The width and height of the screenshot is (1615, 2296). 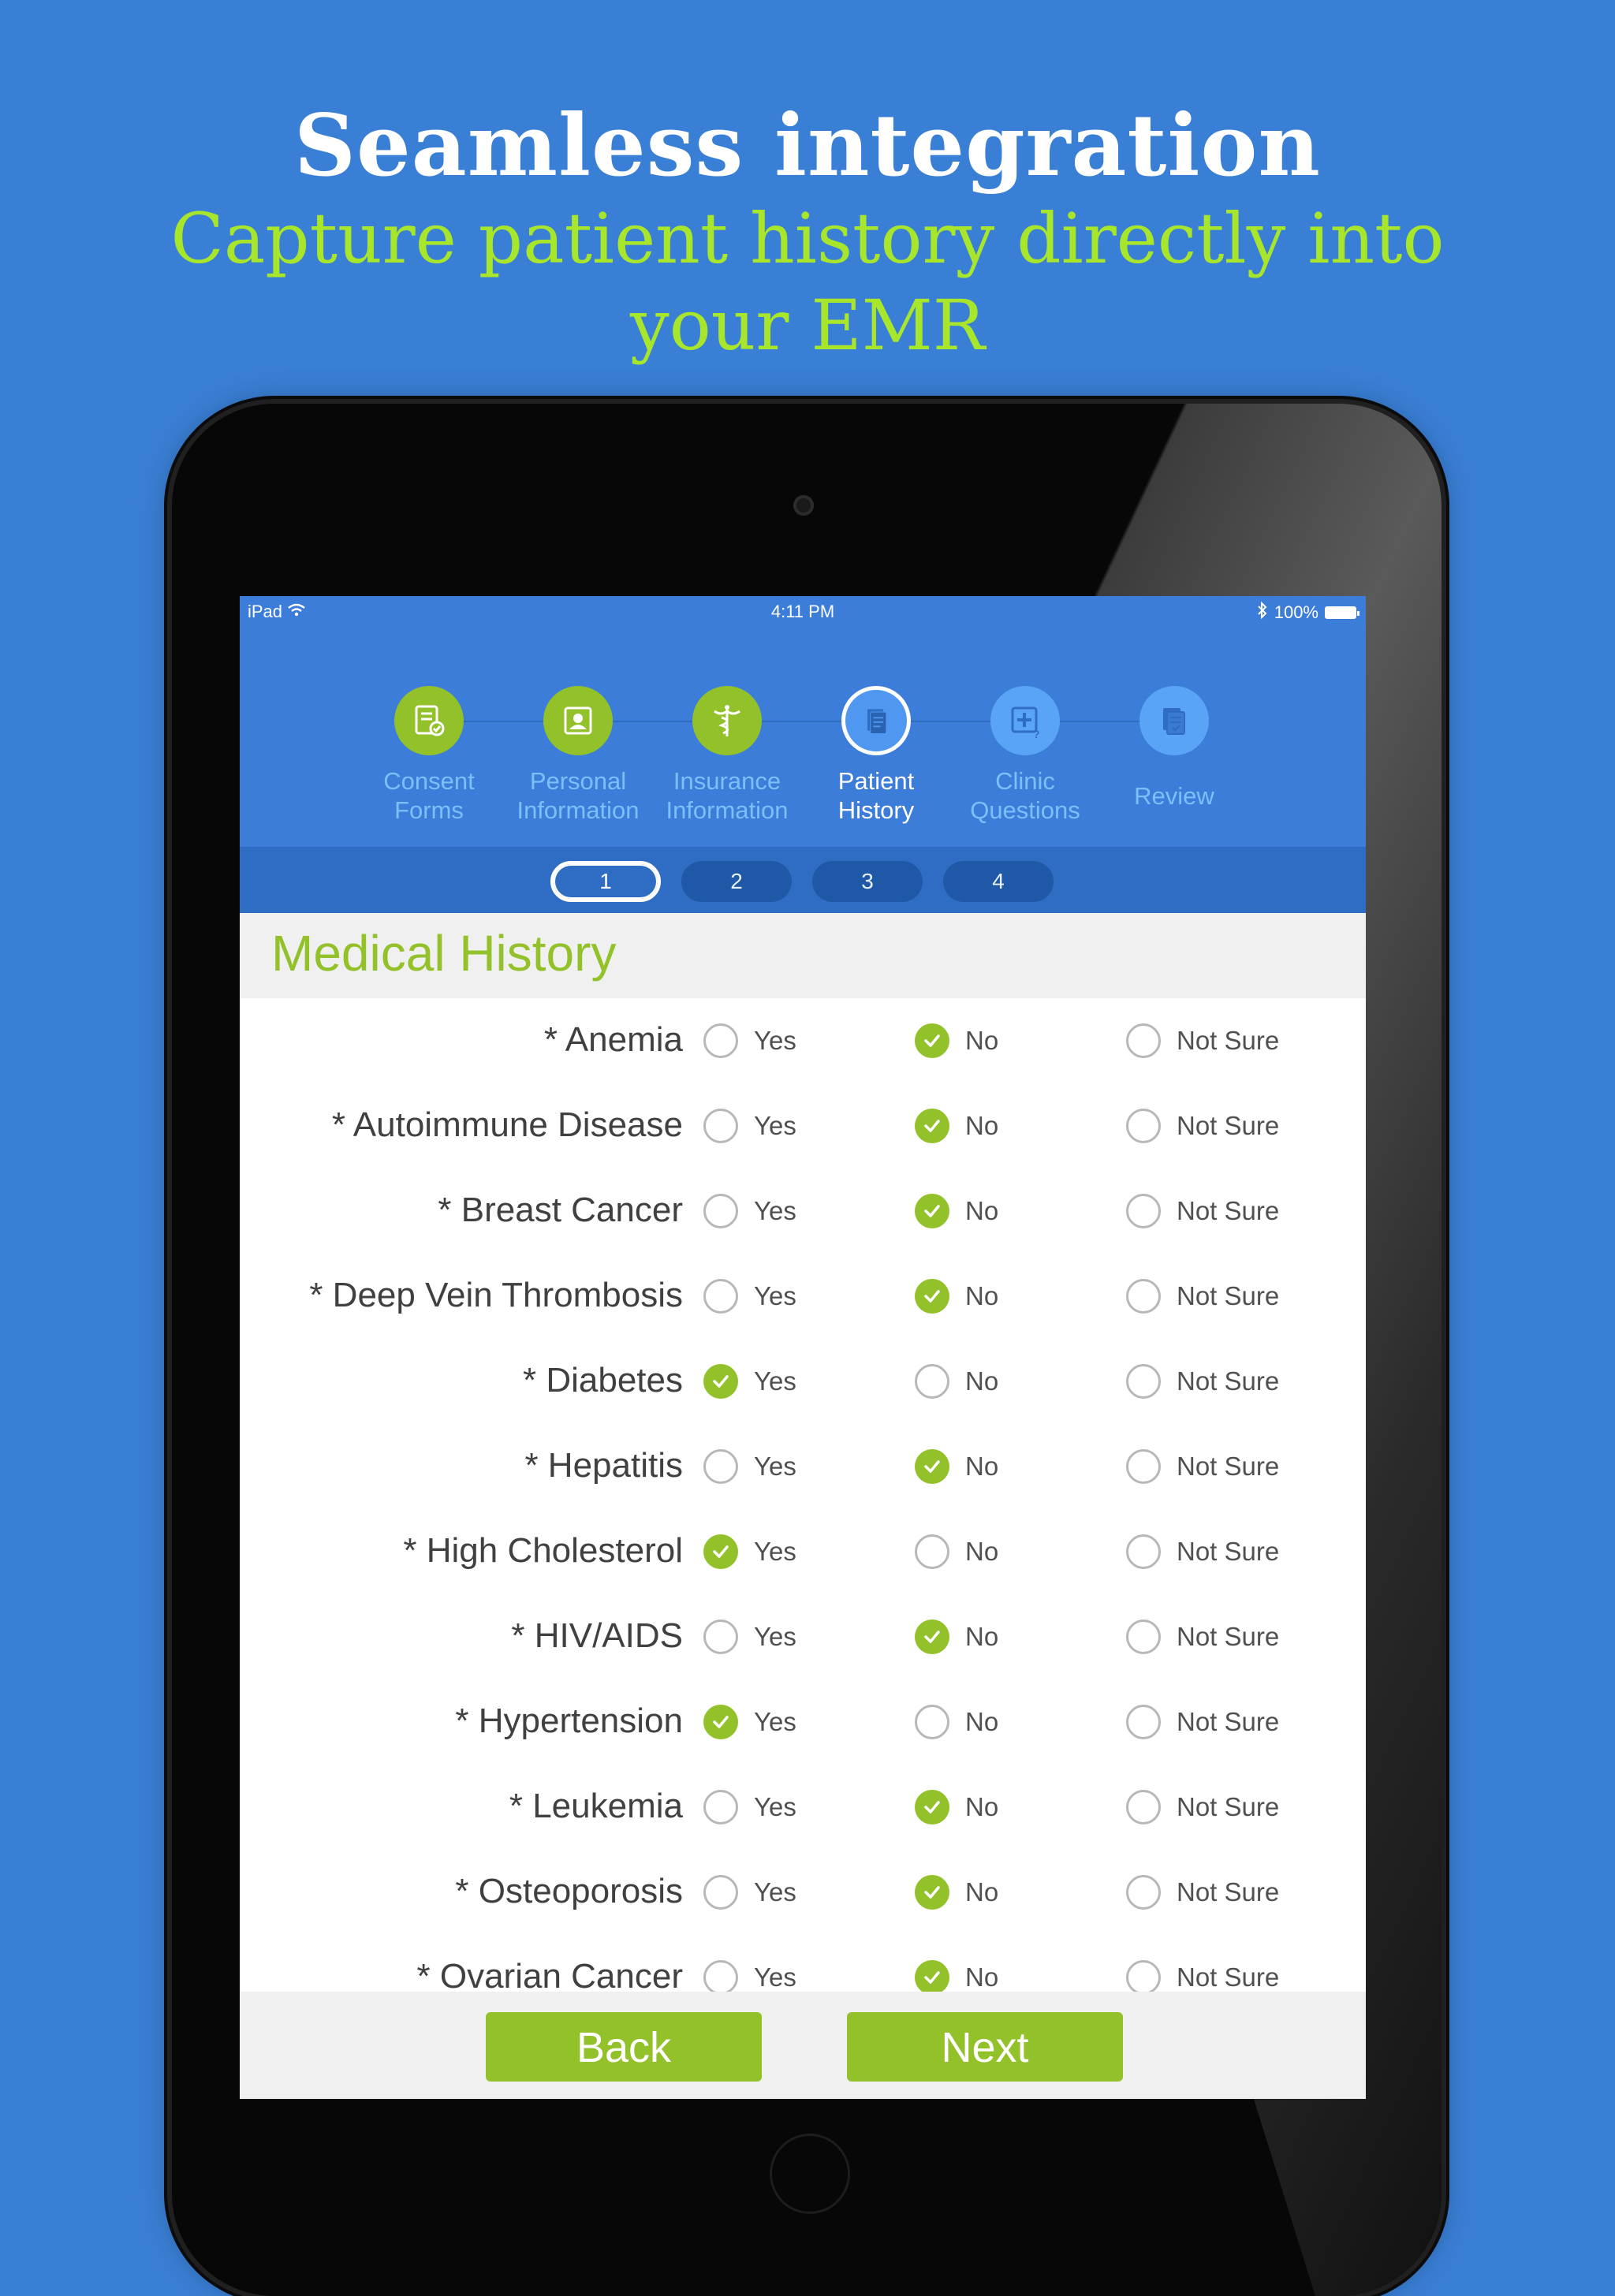 I want to click on step-review: Review, so click(x=1174, y=737).